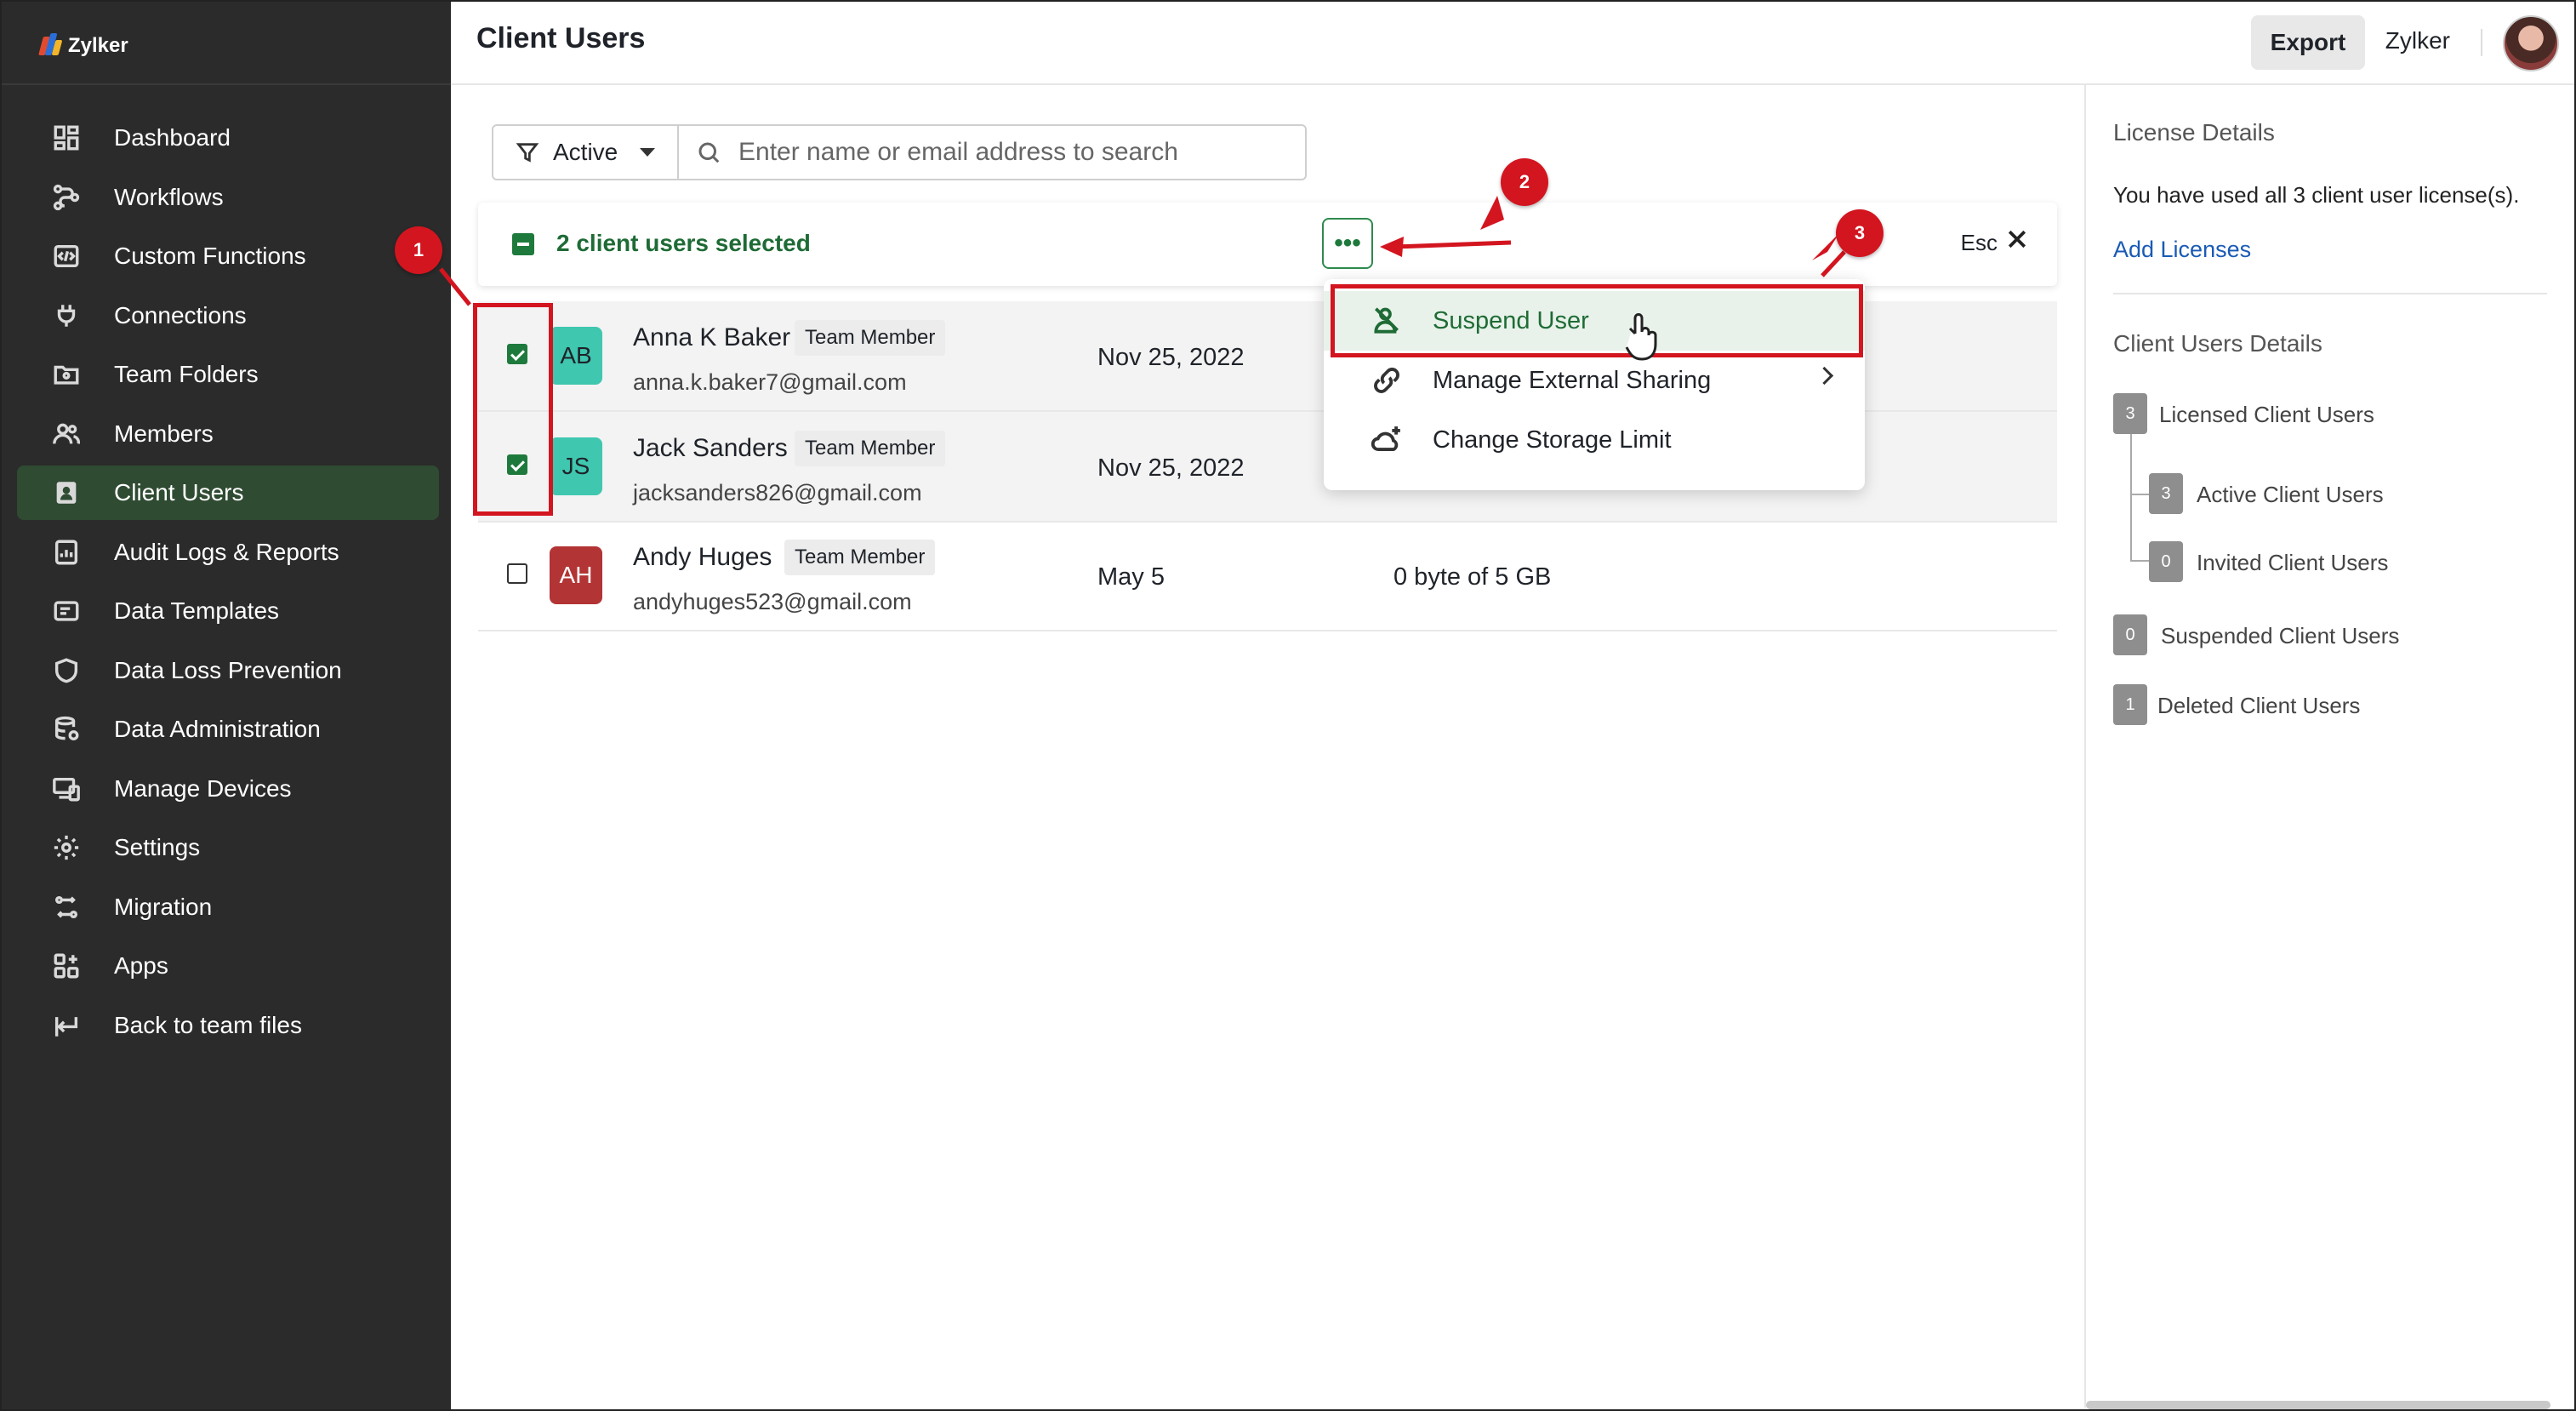 The height and width of the screenshot is (1411, 2576). What do you see at coordinates (2318, 1405) in the screenshot?
I see `horizontal-scrollbar` at bounding box center [2318, 1405].